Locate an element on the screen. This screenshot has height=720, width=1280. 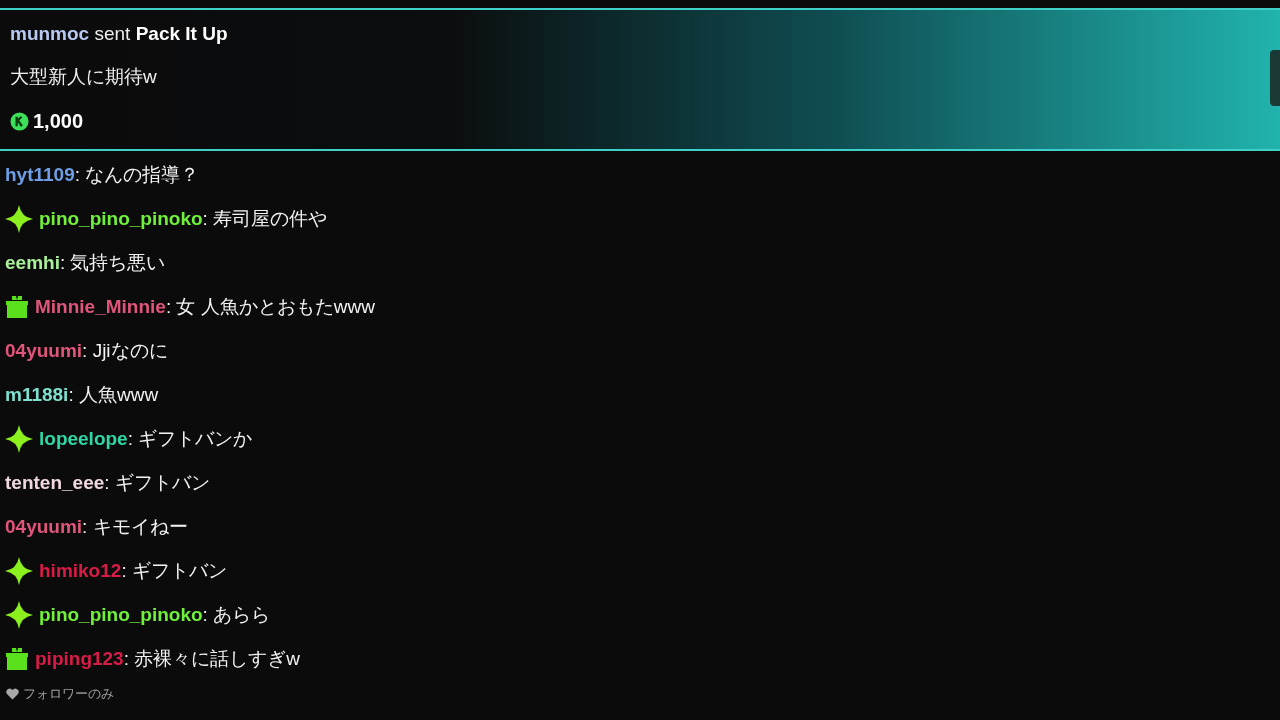
chat-message: : 赤裸々に話しすぎw is located at coordinates (211, 659).